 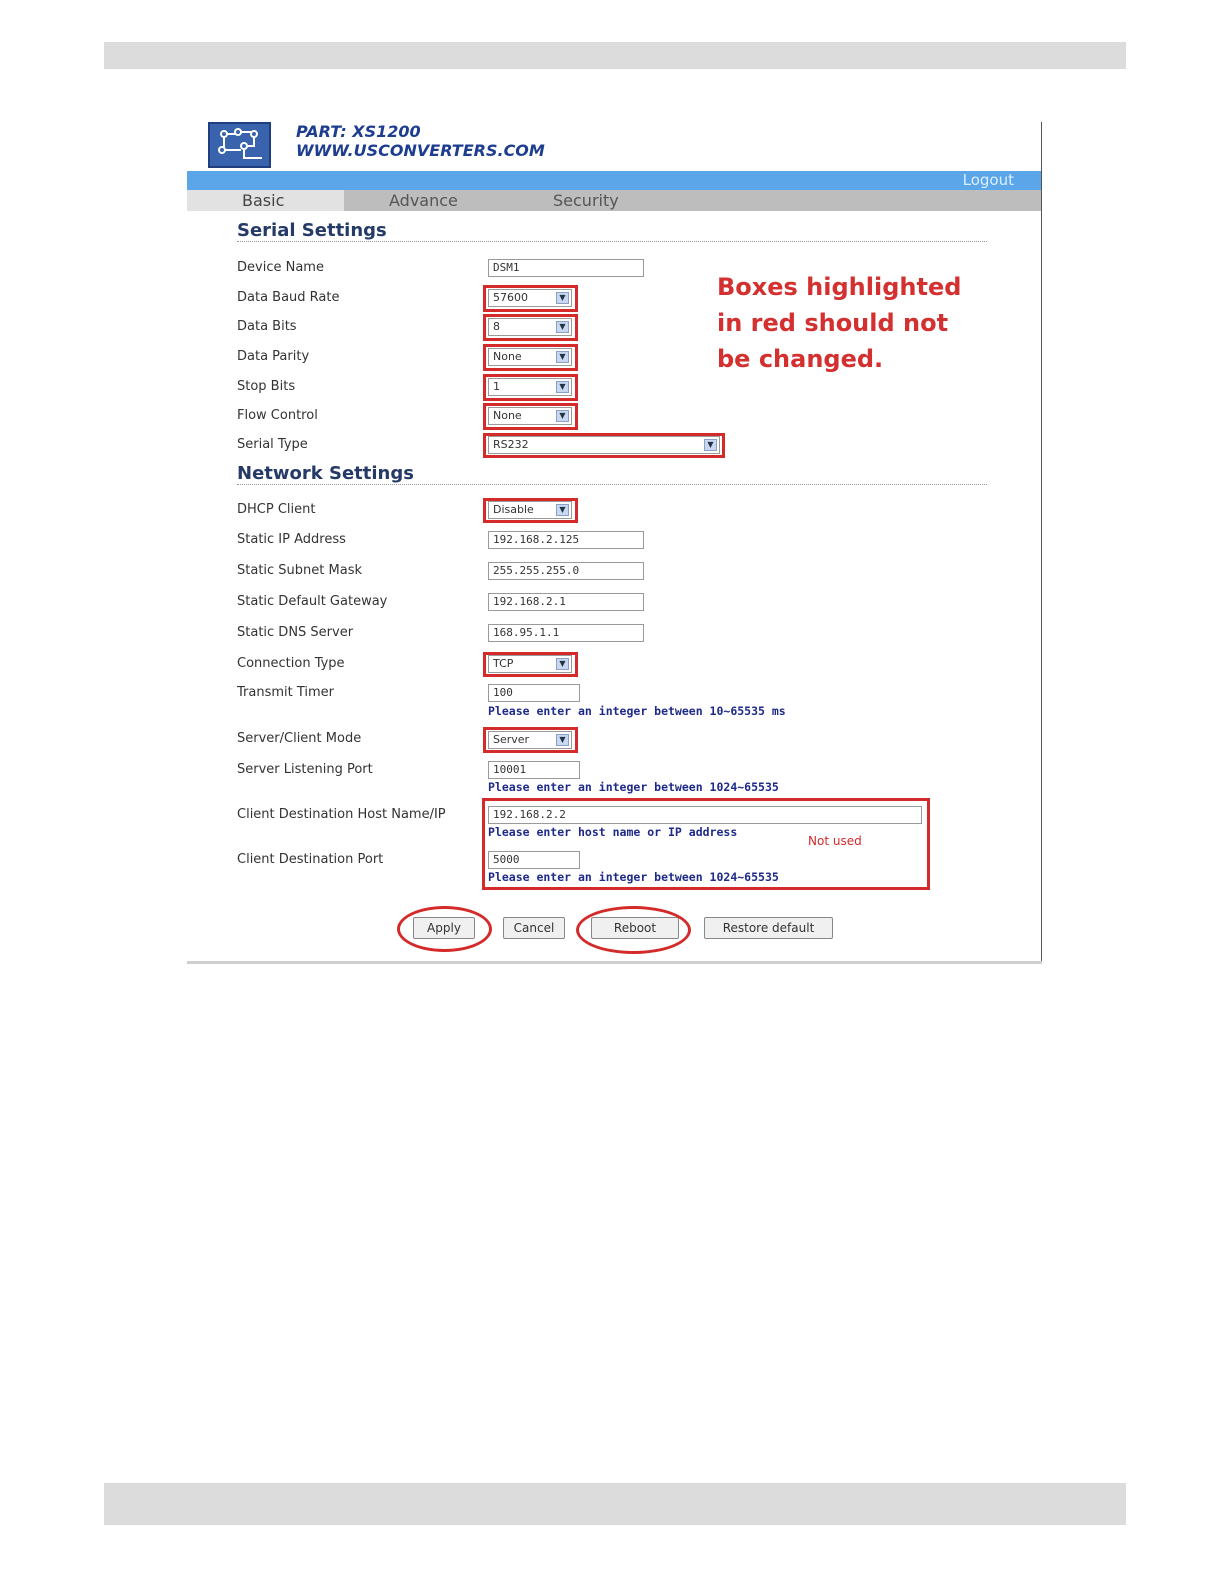 What do you see at coordinates (295, 632) in the screenshot?
I see `dns-label: Static DNS Server` at bounding box center [295, 632].